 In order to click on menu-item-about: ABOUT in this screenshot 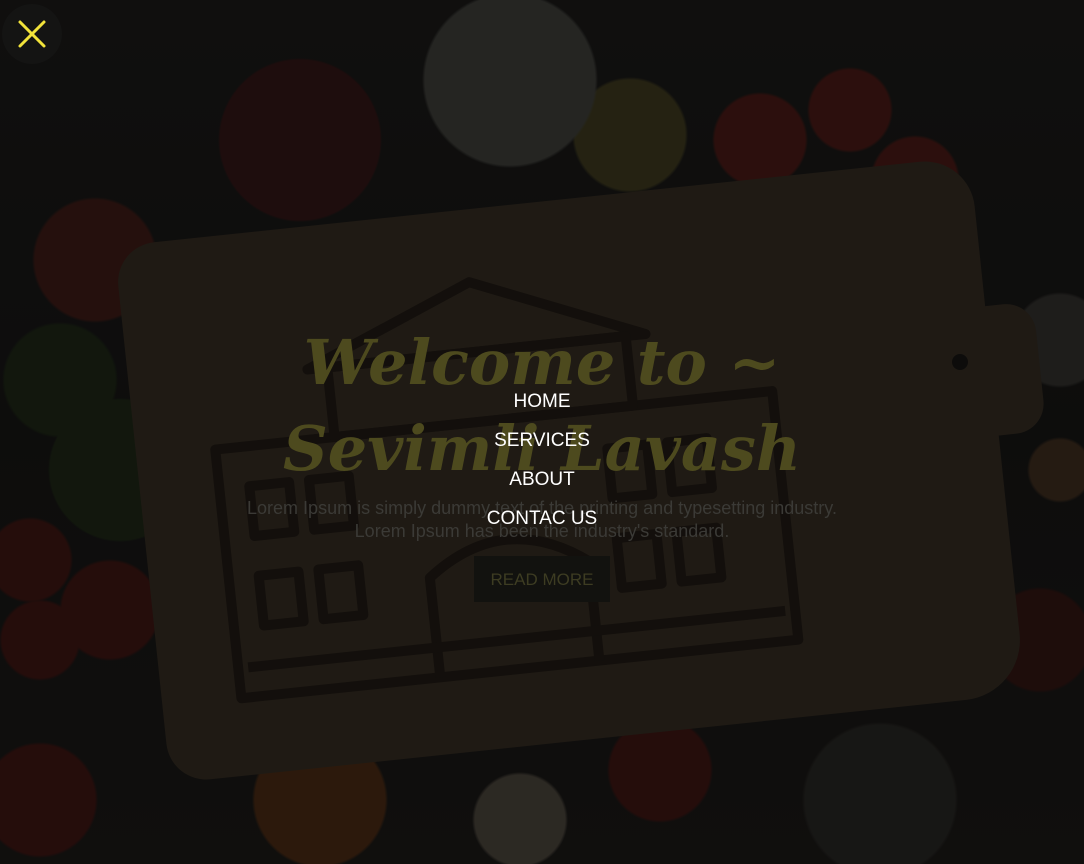, I will do `click(542, 485)`.